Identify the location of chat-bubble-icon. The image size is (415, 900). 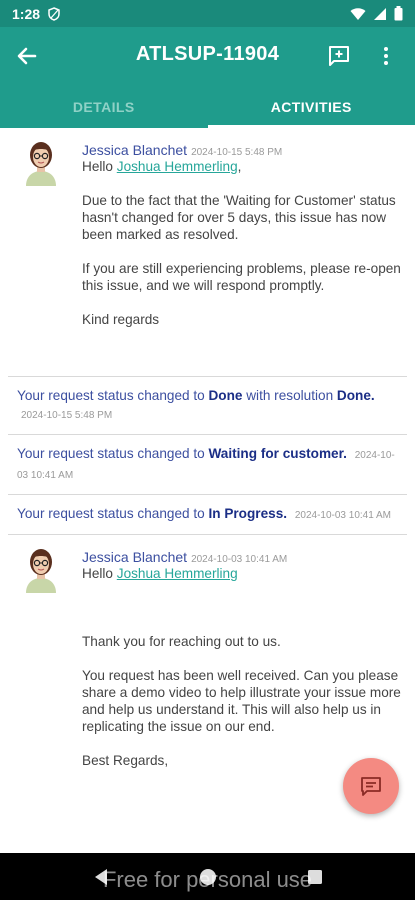
(371, 786).